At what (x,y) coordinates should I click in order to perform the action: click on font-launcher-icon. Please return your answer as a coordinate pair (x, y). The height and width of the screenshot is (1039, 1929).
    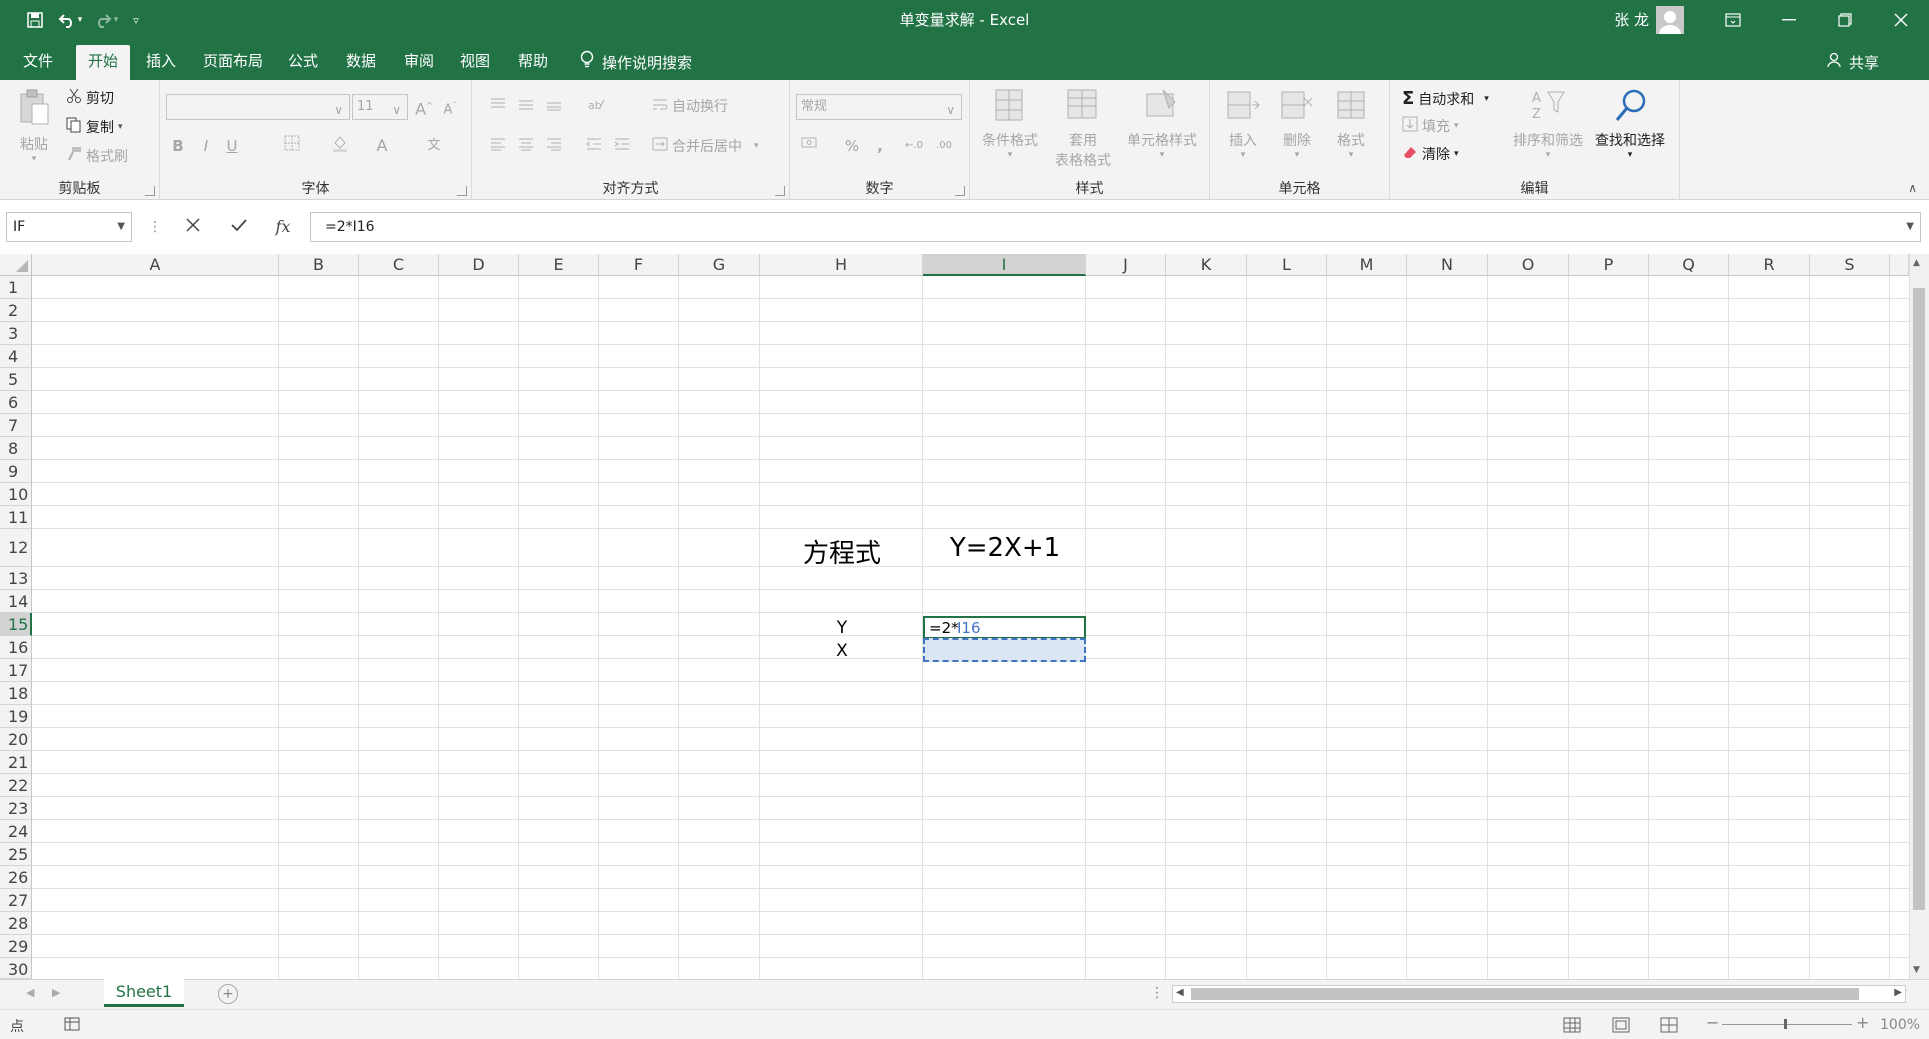
    Looking at the image, I should click on (462, 191).